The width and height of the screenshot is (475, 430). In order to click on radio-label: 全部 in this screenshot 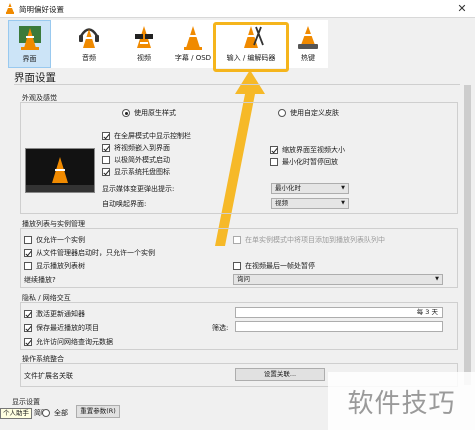, I will do `click(61, 413)`.